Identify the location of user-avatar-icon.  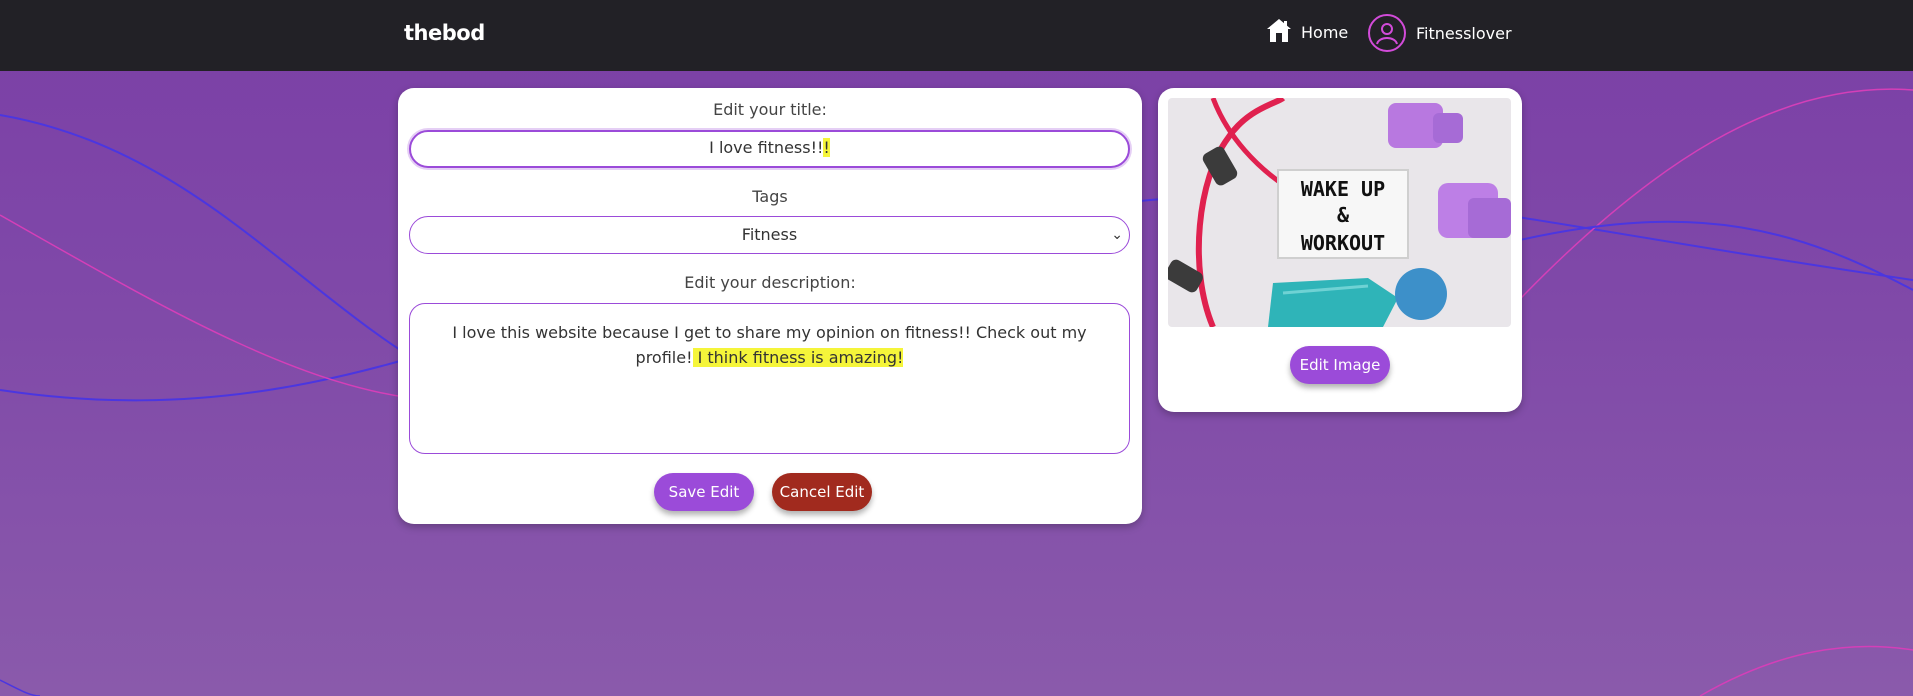
(1387, 33).